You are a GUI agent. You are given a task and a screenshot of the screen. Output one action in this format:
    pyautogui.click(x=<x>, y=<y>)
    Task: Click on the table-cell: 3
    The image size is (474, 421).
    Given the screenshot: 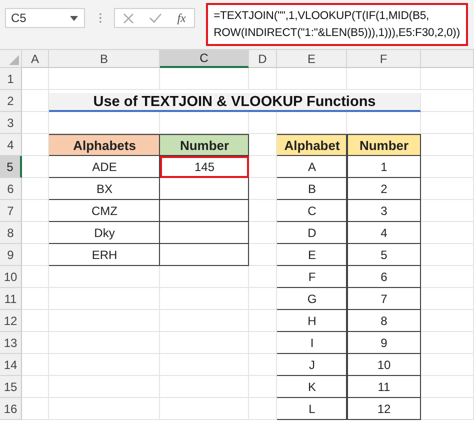 What is the action you would take?
    pyautogui.click(x=384, y=211)
    